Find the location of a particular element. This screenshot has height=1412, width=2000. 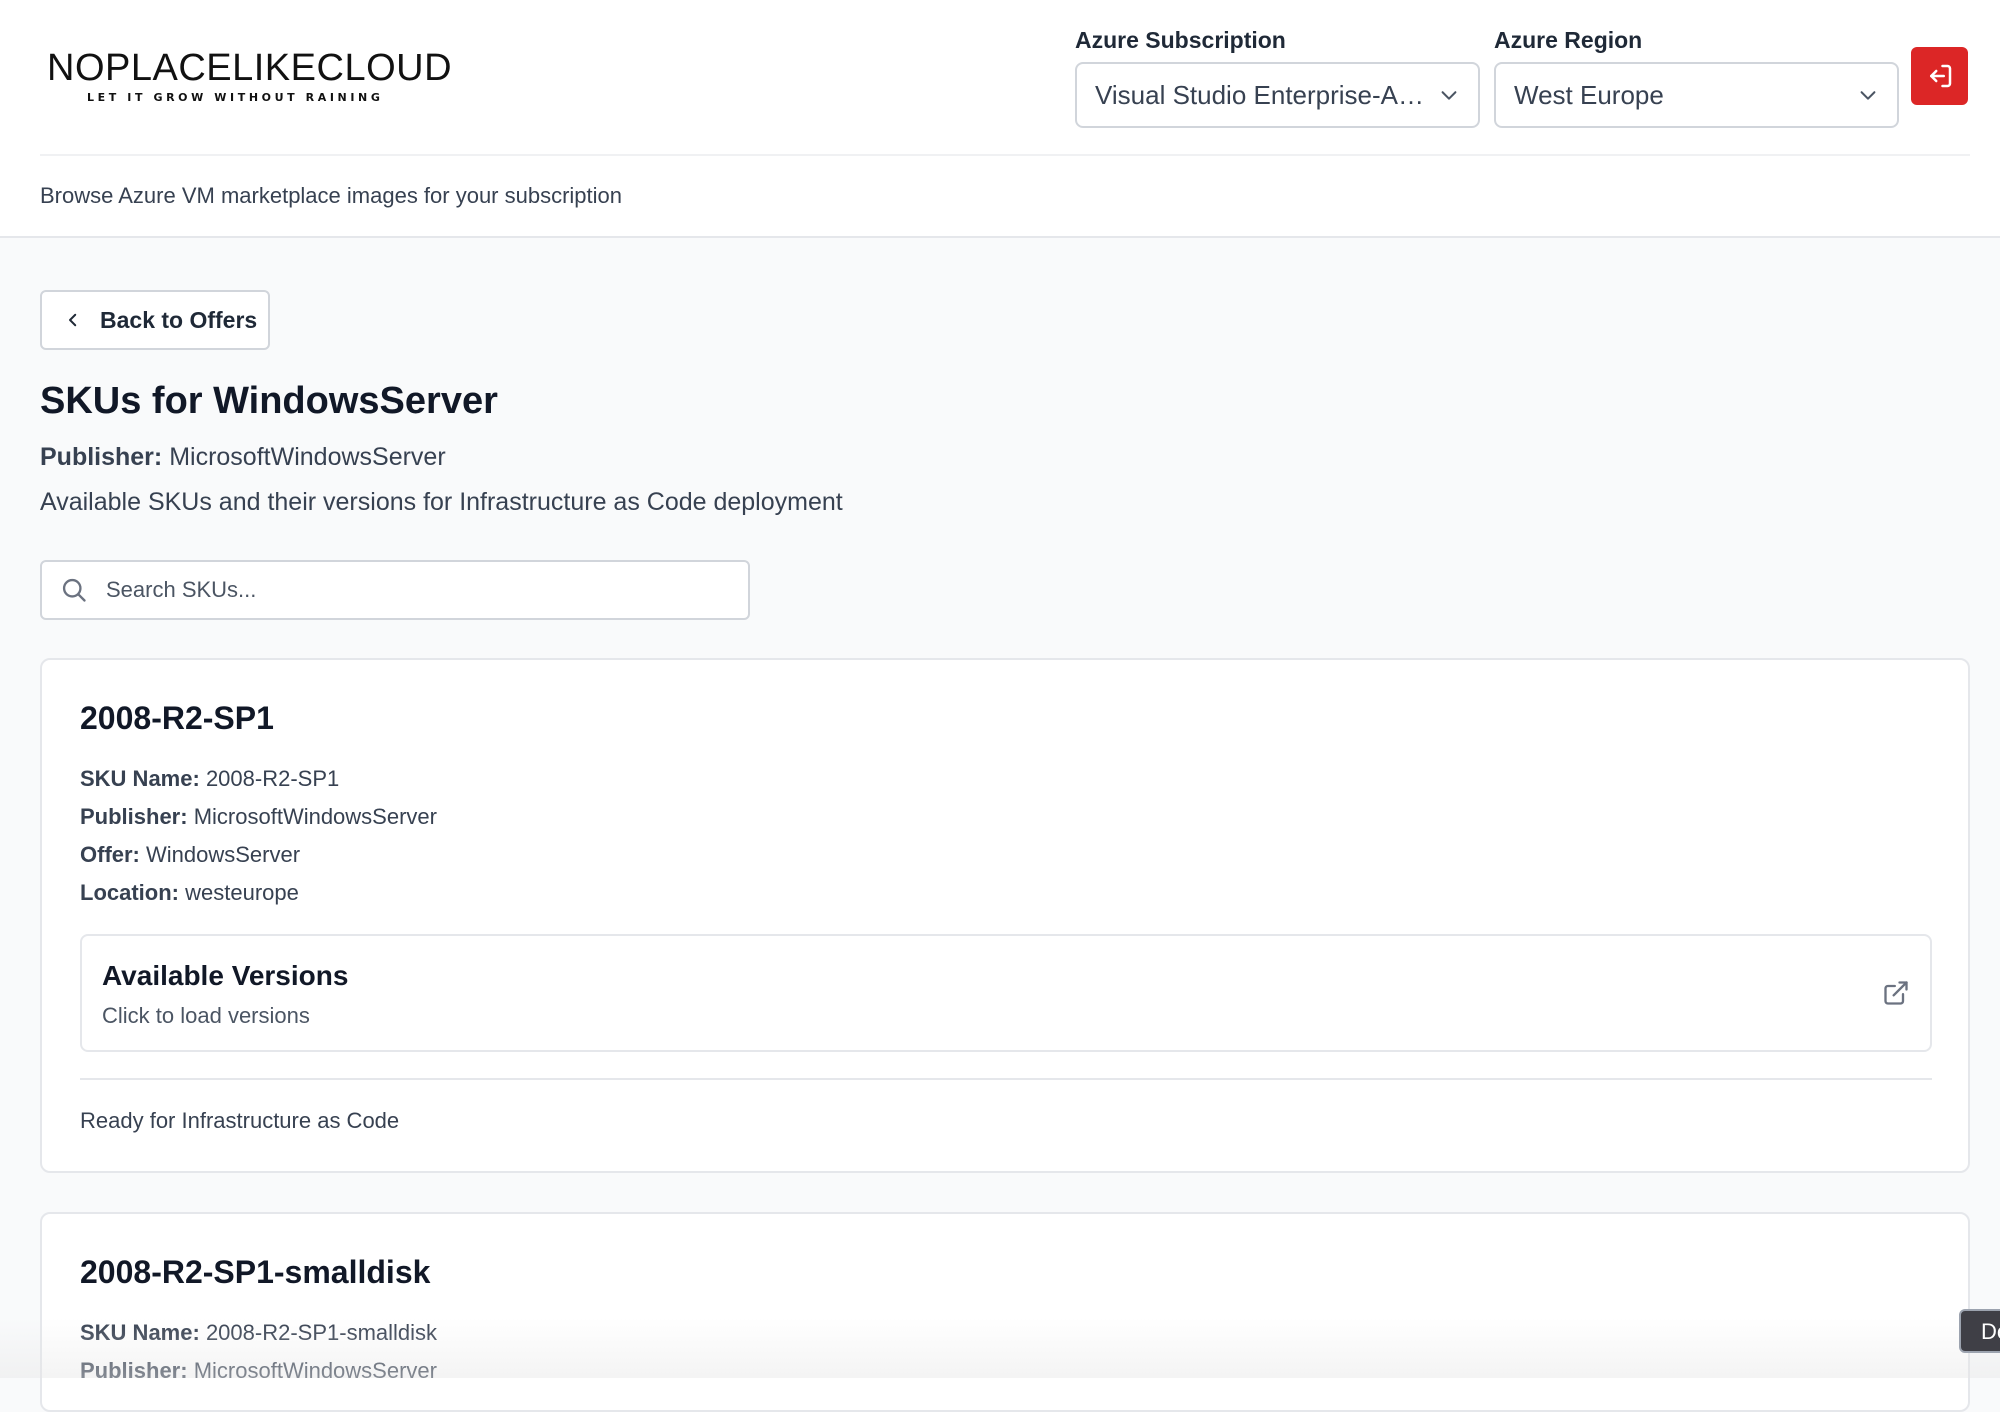

page-title: SKUs for WindowsServer is located at coordinates (269, 401).